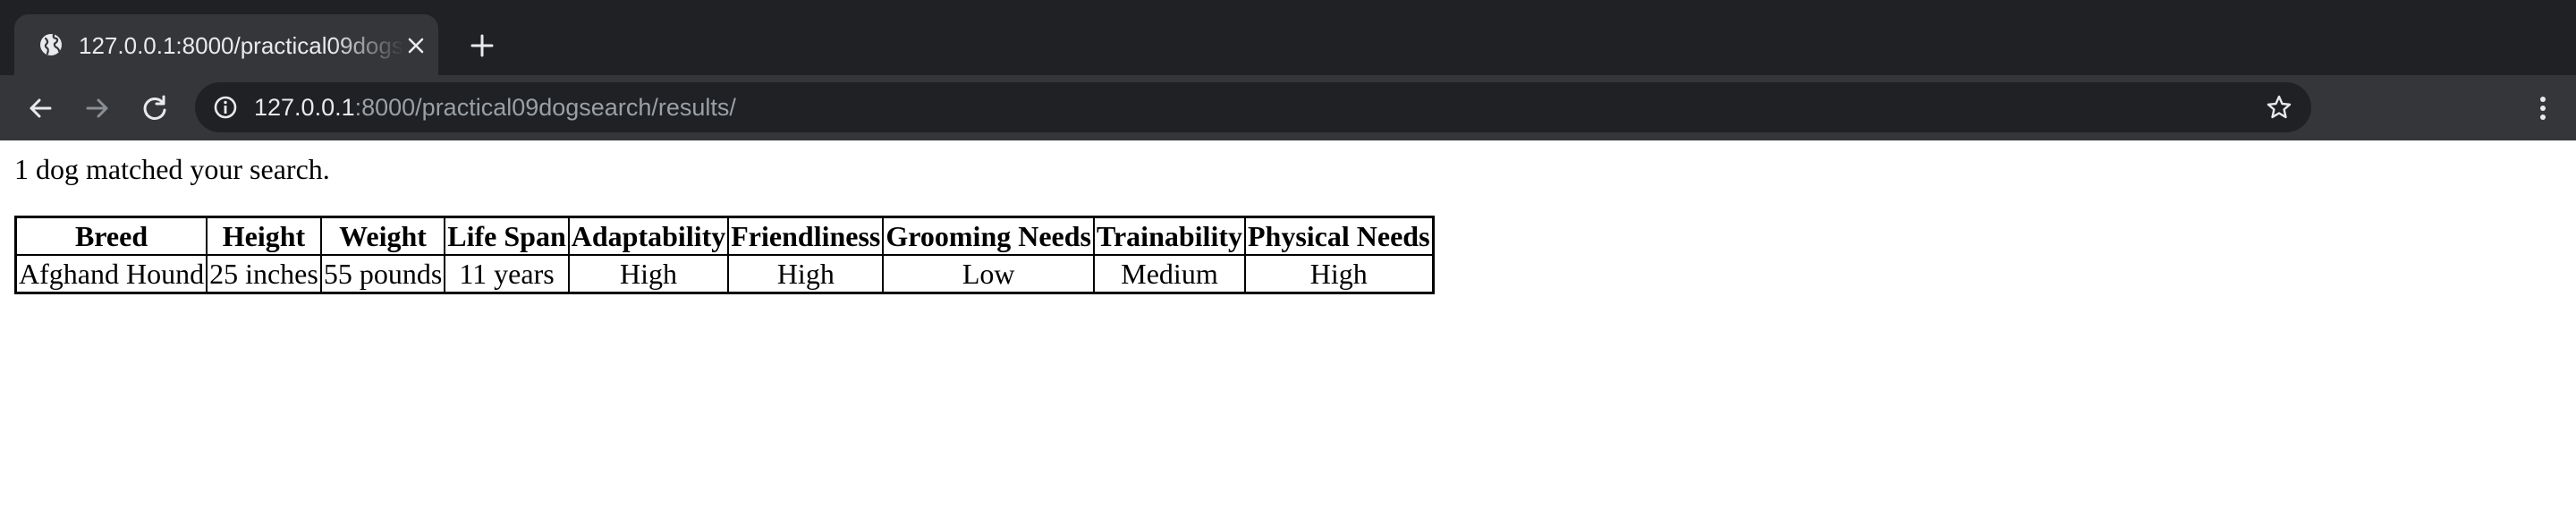  I want to click on table-cell: 55 pounds, so click(382, 274).